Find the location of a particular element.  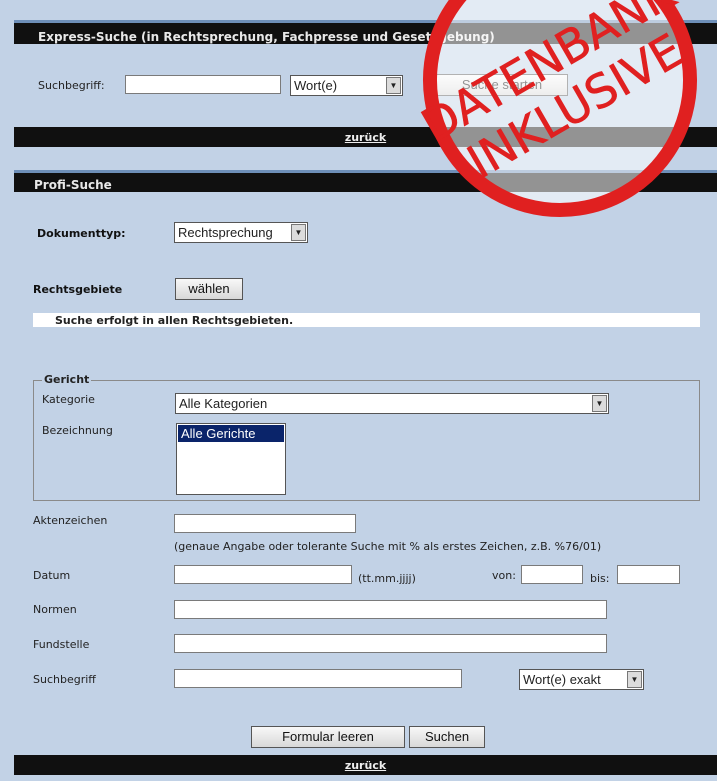

express-search-input is located at coordinates (203, 84).